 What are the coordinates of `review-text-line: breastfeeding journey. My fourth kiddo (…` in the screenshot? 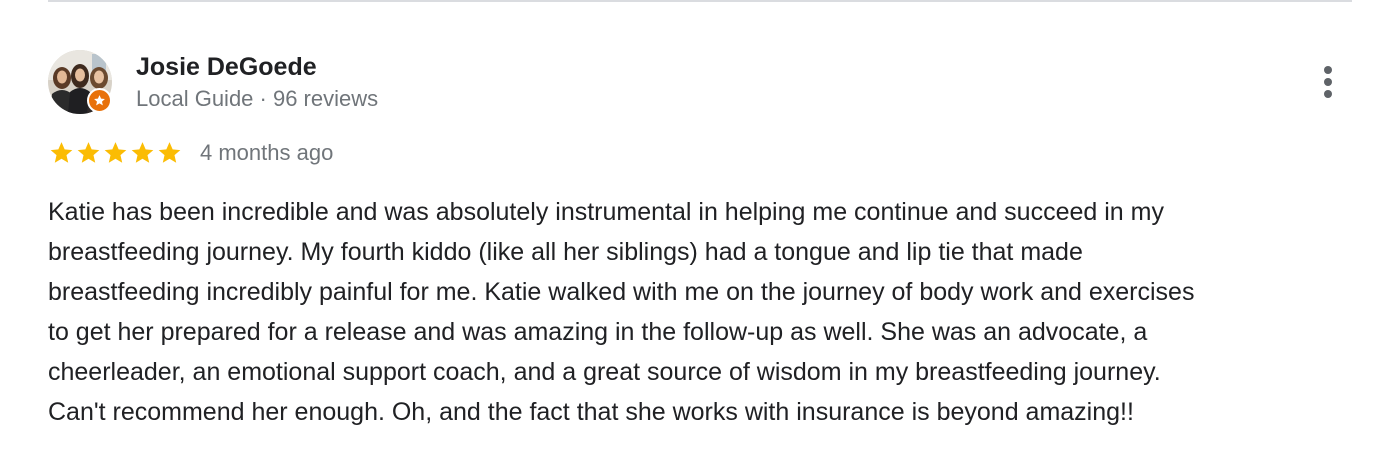 It's located at (565, 252).